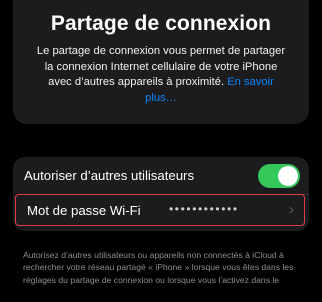 Image resolution: width=322 pixels, height=302 pixels. I want to click on wifi-password-label: Mot de passe Wi-Fi, so click(84, 210).